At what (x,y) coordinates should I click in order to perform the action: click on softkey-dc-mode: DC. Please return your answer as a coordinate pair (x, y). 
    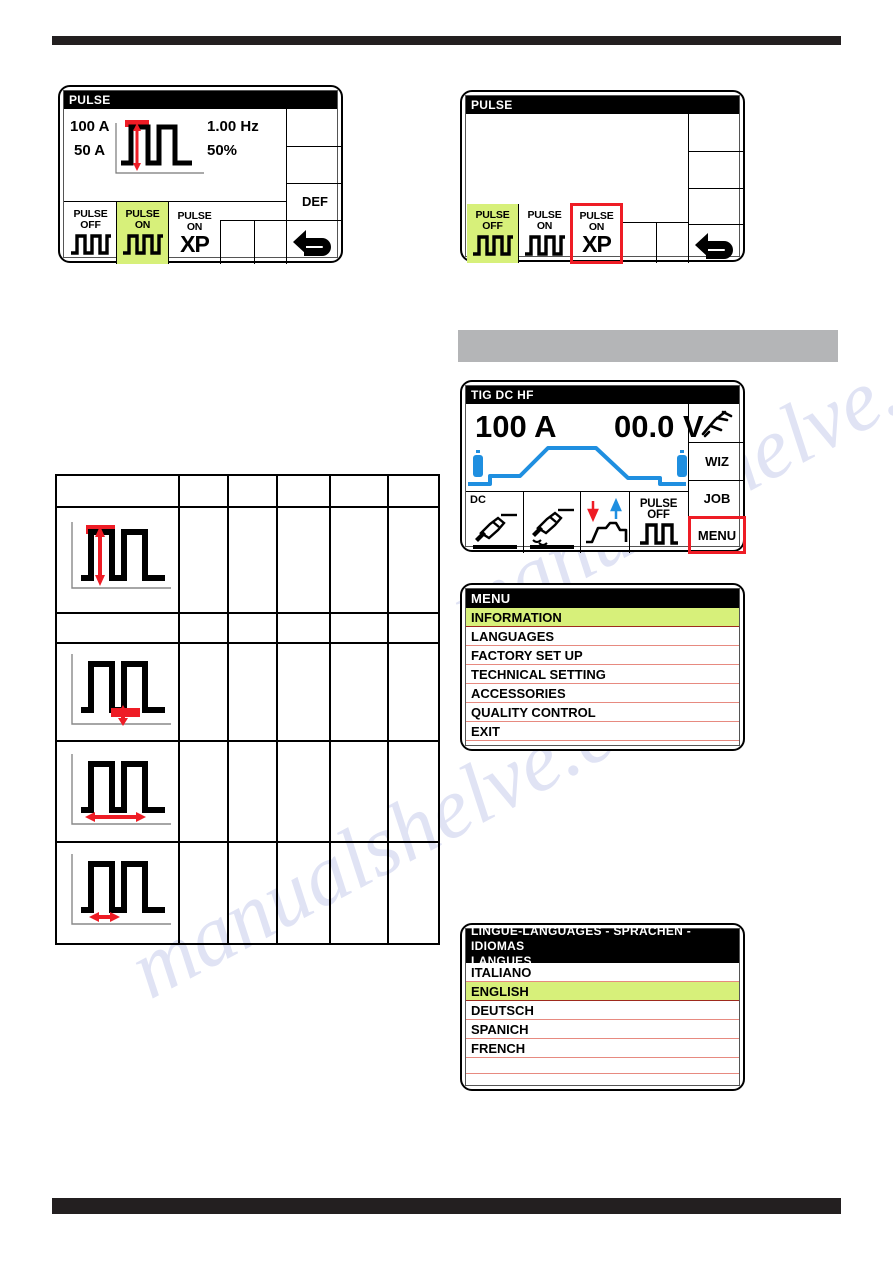
    Looking at the image, I should click on (495, 522).